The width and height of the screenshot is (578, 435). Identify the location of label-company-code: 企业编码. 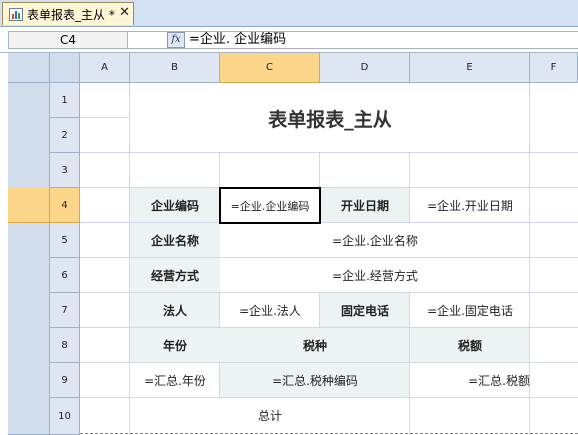
(175, 205).